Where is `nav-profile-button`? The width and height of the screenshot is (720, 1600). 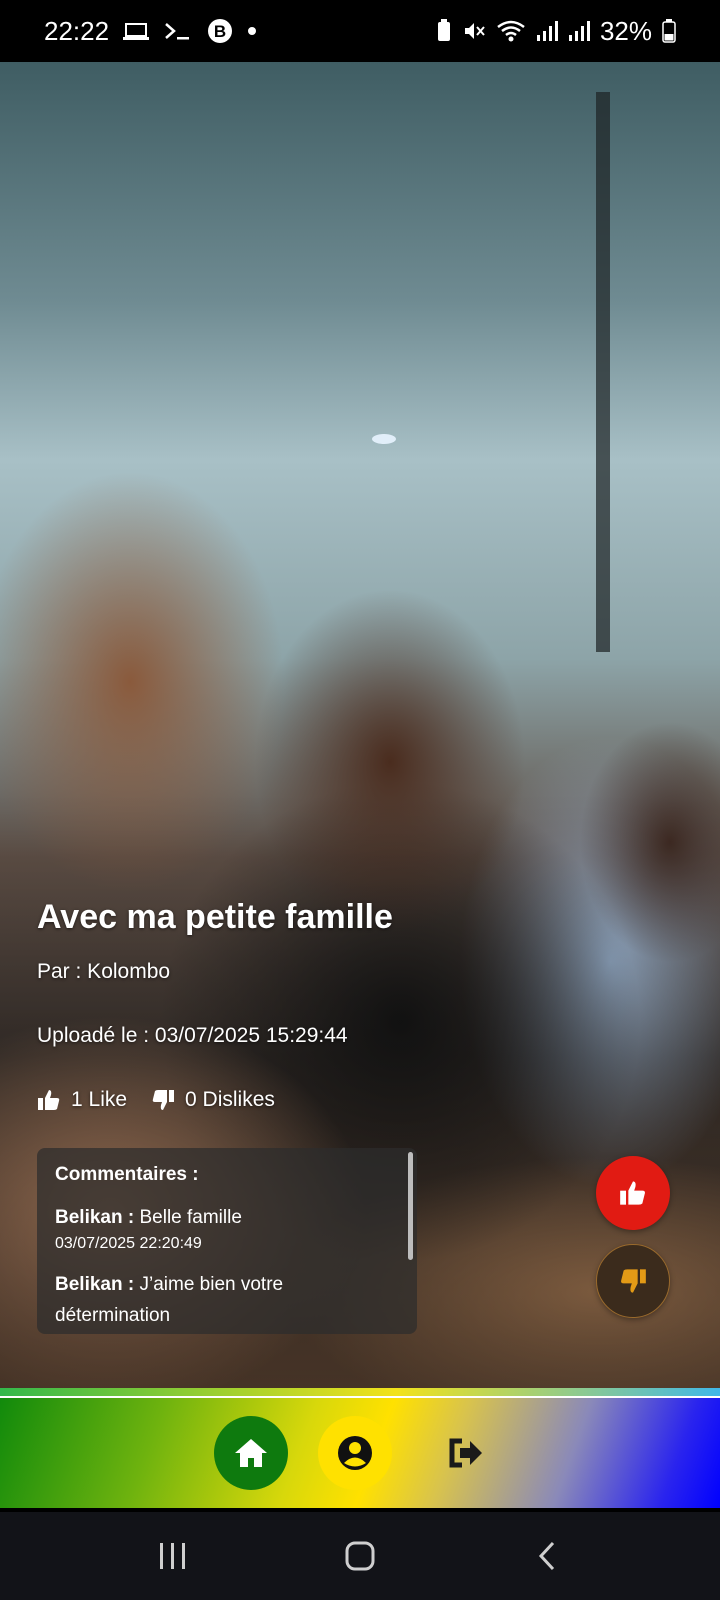 nav-profile-button is located at coordinates (355, 1453).